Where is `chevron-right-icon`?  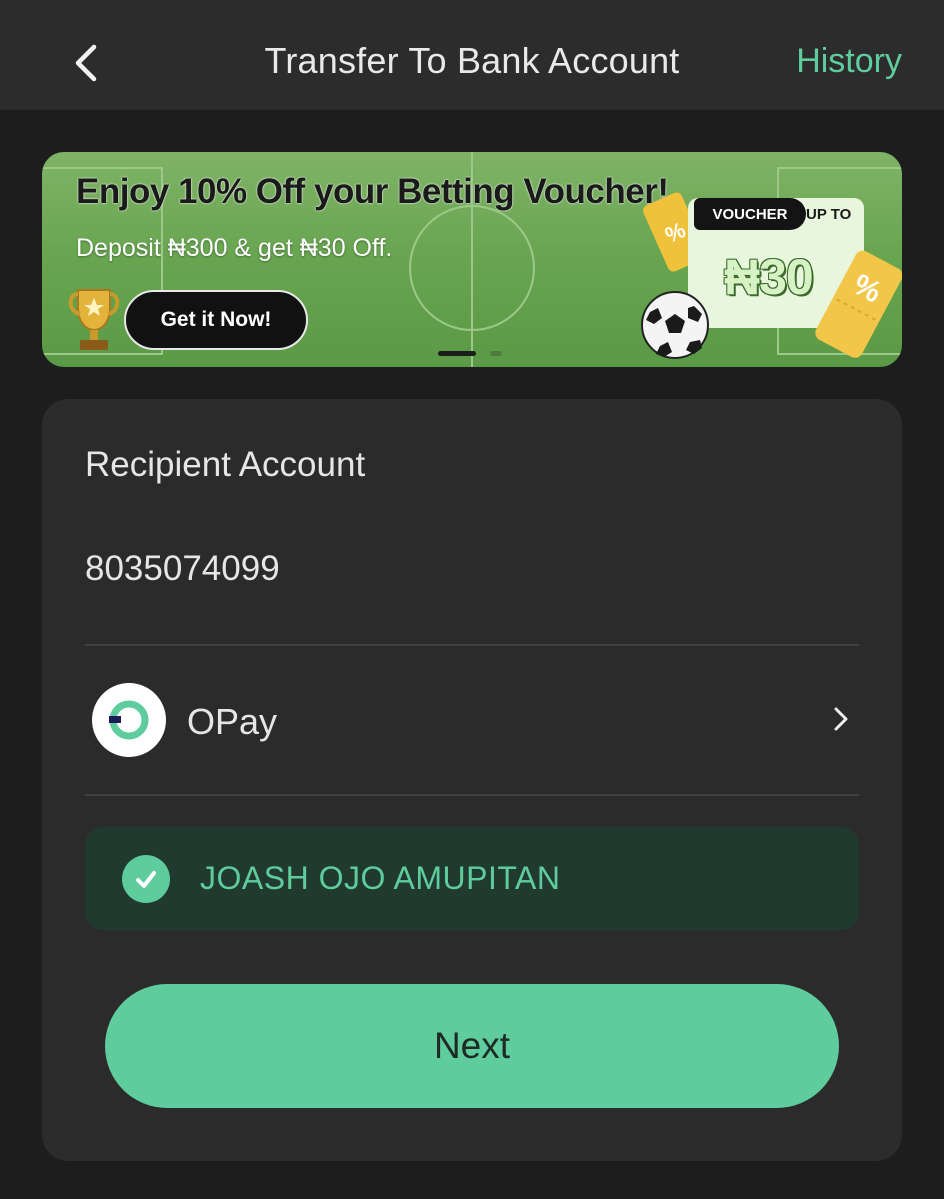 chevron-right-icon is located at coordinates (841, 719).